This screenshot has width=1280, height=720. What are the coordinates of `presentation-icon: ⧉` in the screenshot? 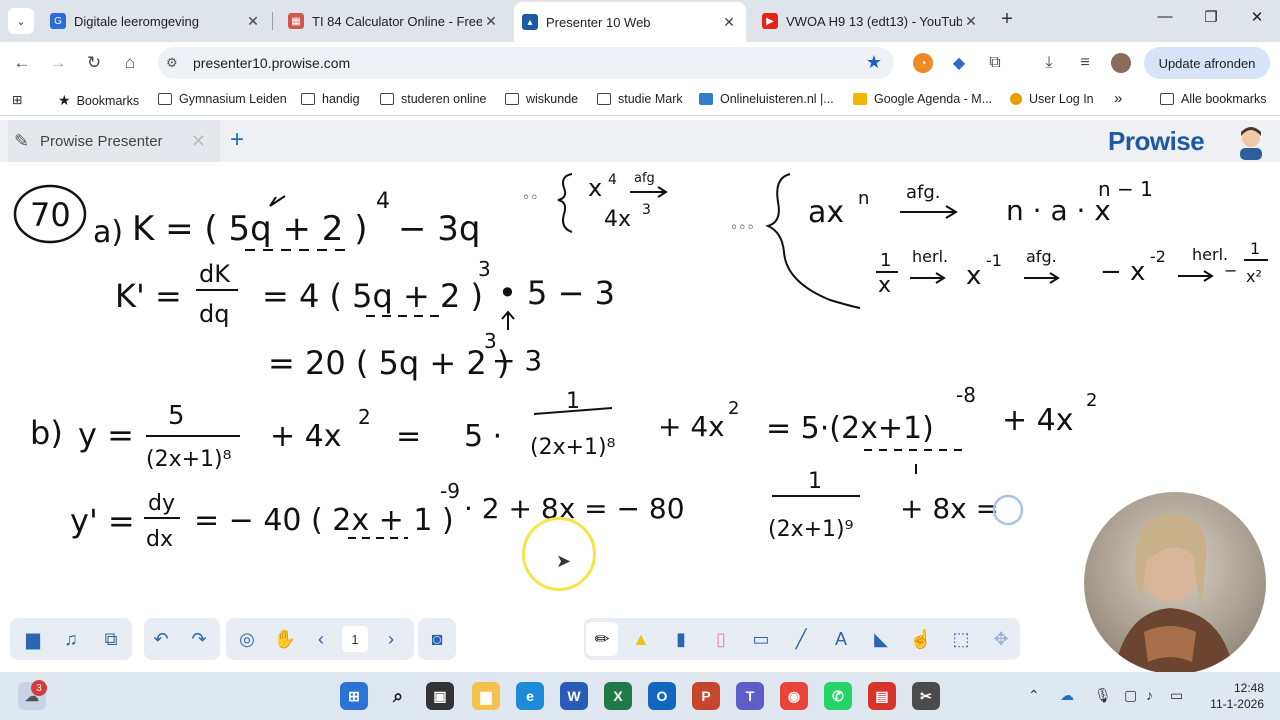 It's located at (111, 639).